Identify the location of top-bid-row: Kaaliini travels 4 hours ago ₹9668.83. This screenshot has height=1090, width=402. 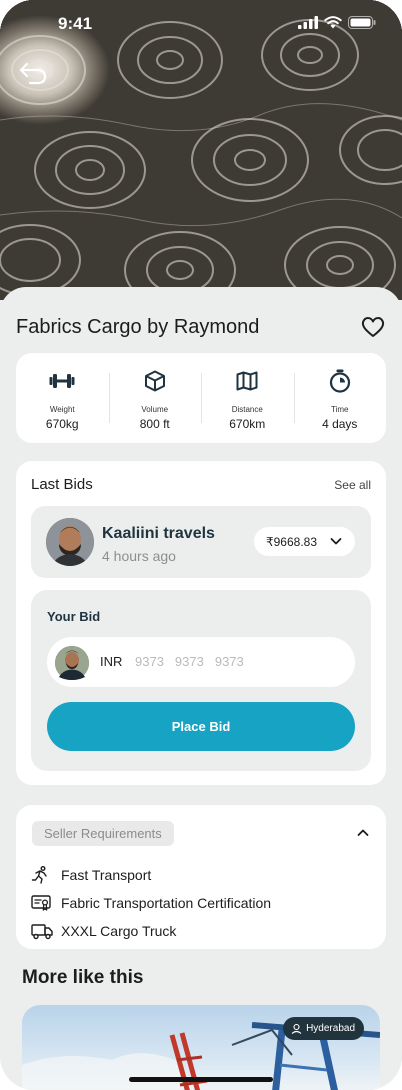
(201, 542).